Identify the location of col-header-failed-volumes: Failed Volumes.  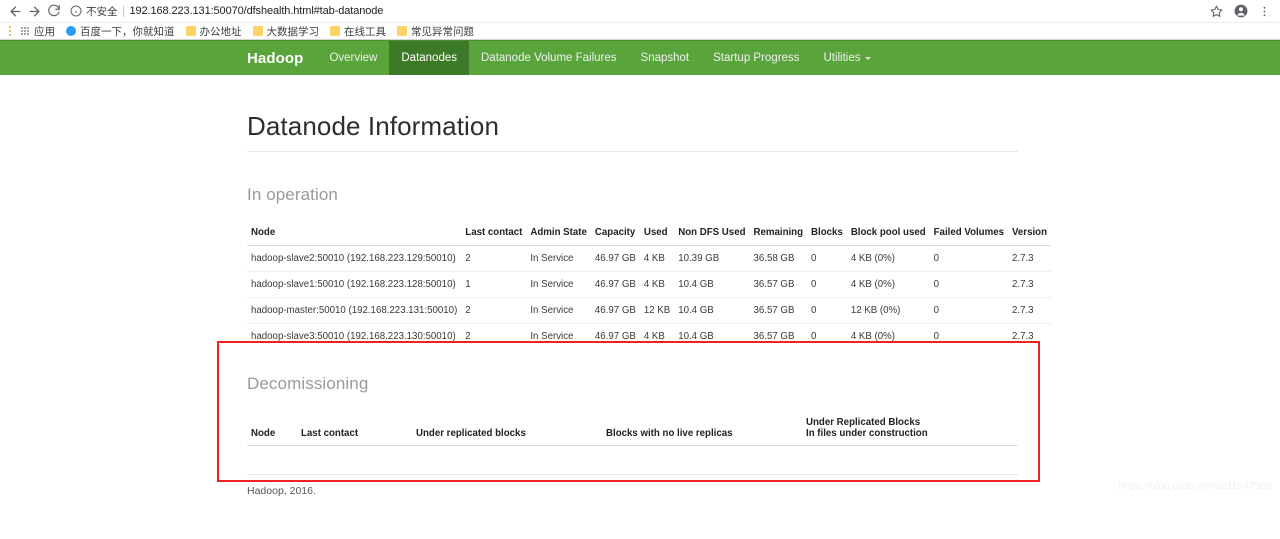
(968, 233).